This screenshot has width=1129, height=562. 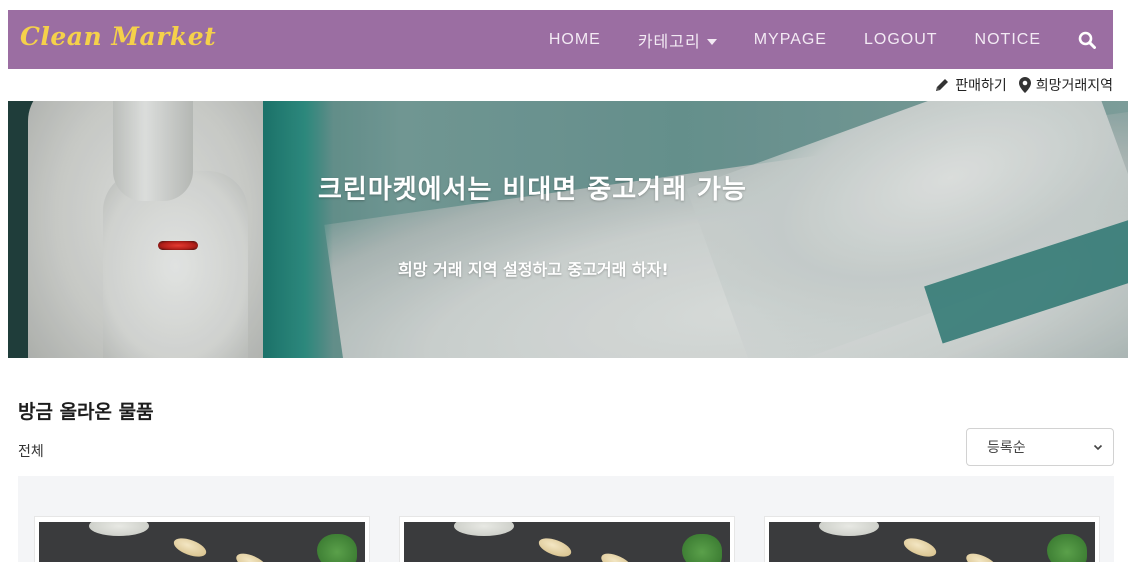 I want to click on filter-label: 전체, so click(x=31, y=451).